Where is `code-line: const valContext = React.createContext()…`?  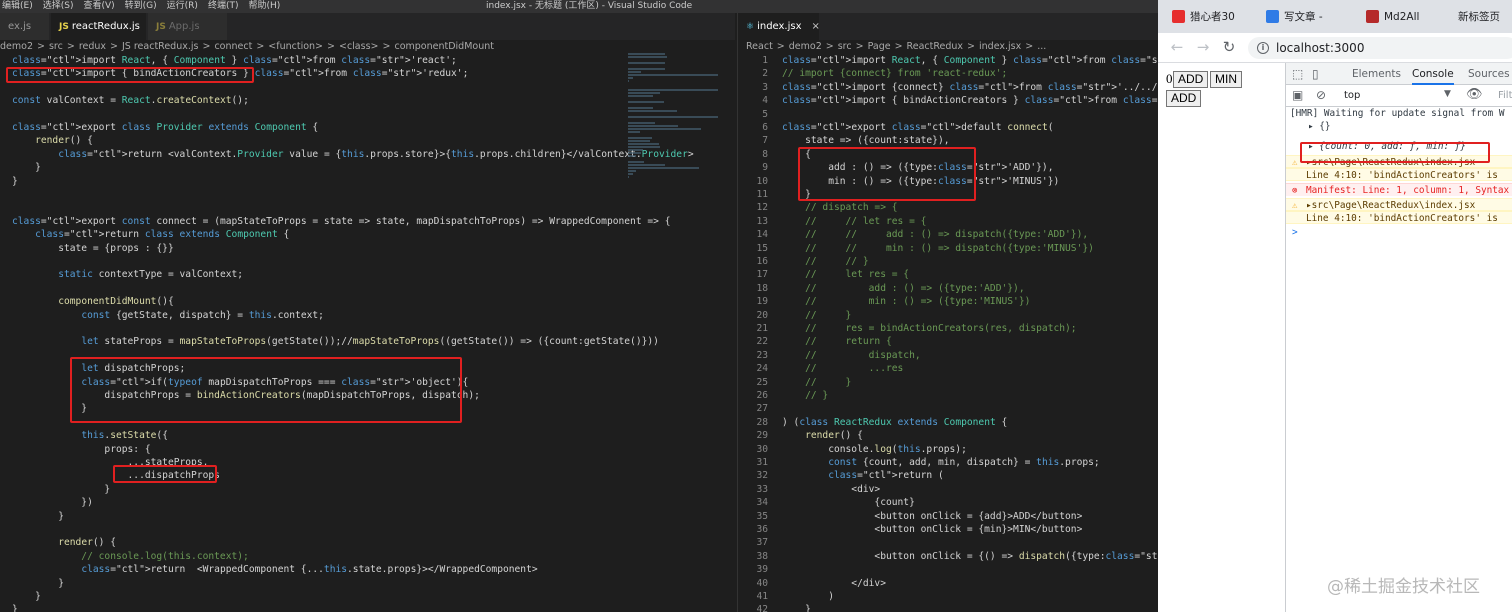
code-line: const valContext = React.createContext()… is located at coordinates (130, 101).